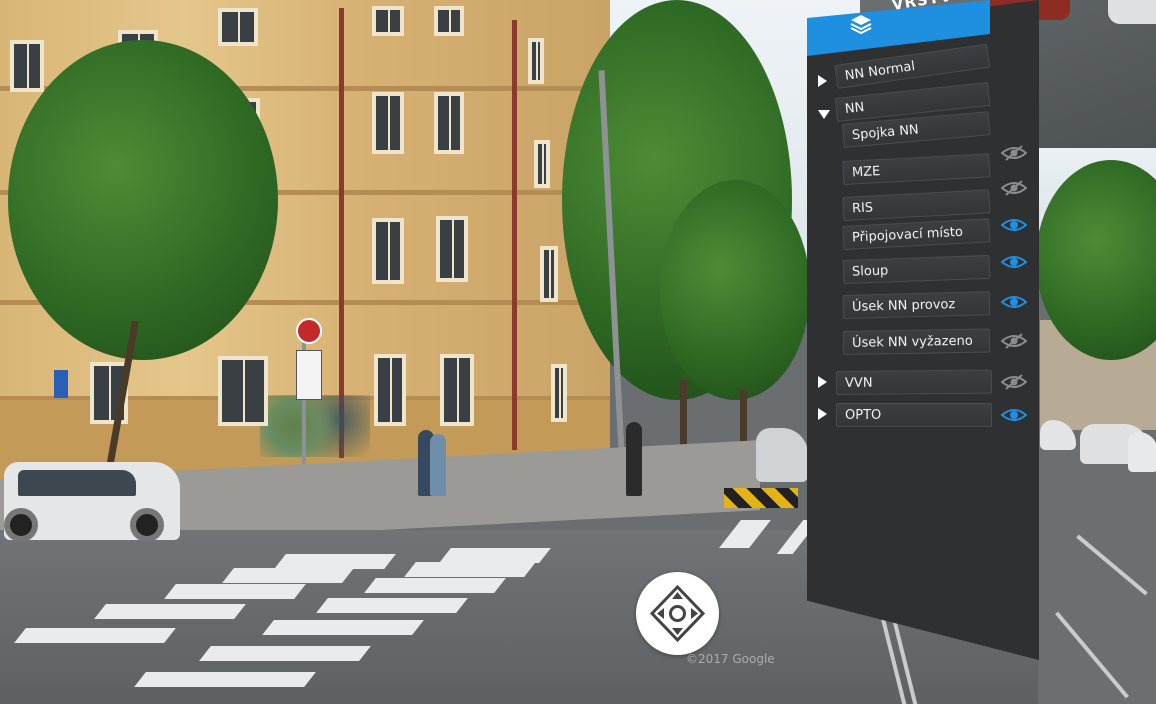 Image resolution: width=1156 pixels, height=704 pixels. What do you see at coordinates (309, 331) in the screenshot?
I see `no-entry-sign` at bounding box center [309, 331].